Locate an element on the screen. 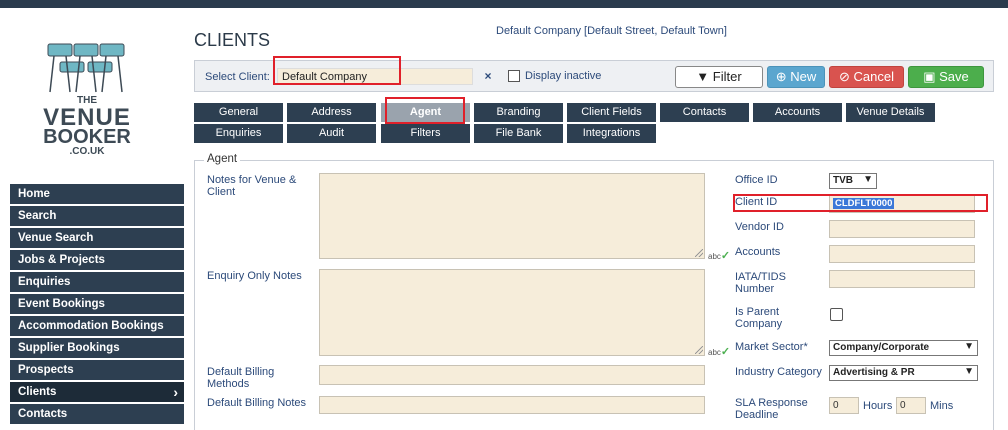 The height and width of the screenshot is (430, 1008). industry-value: Advertising & PR is located at coordinates (874, 372).